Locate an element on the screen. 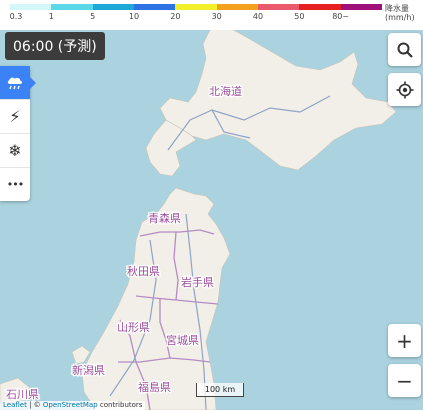  legend-color-bar is located at coordinates (196, 7).